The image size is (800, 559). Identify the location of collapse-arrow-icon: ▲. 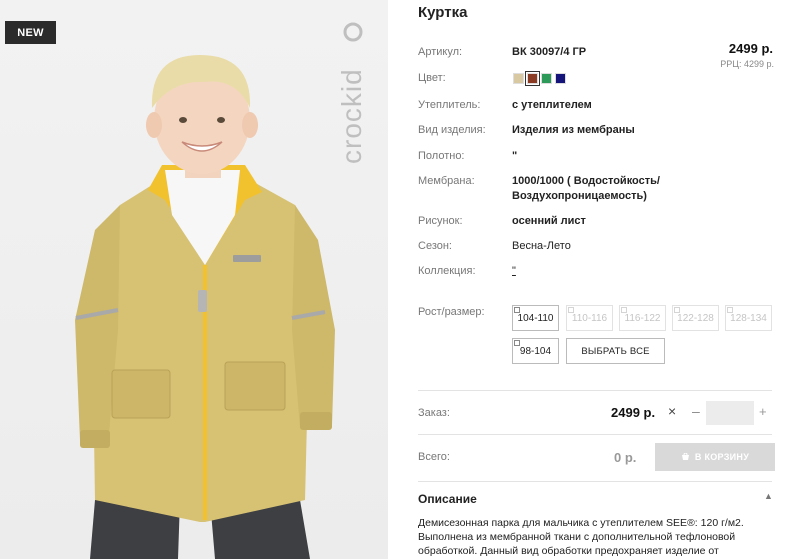
(768, 496).